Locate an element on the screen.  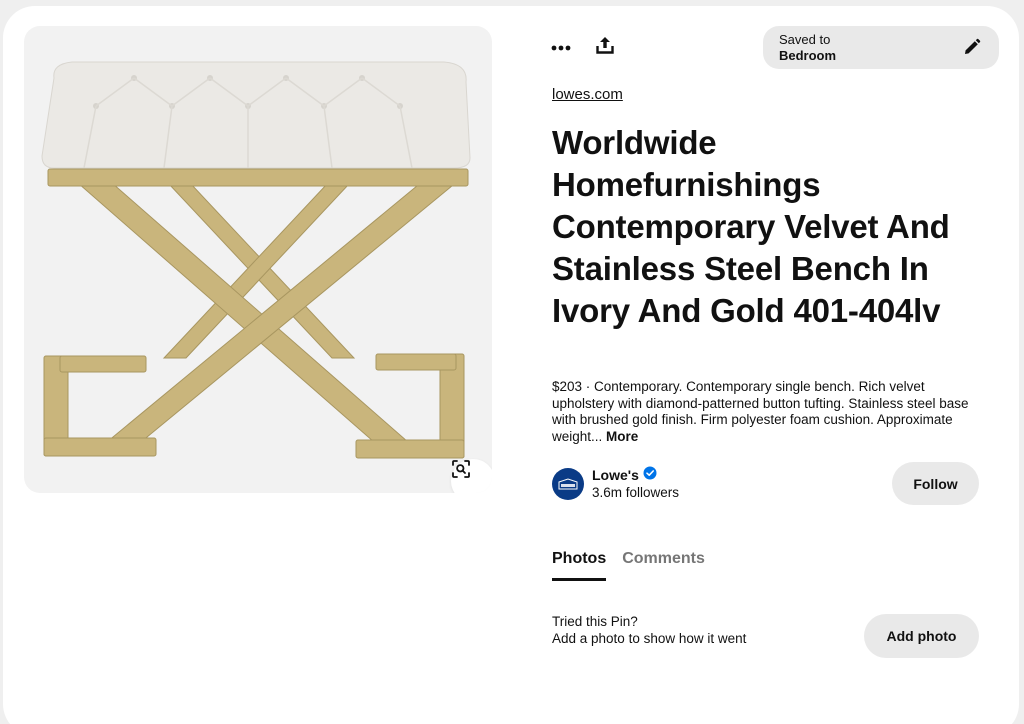
lowes-logo-icon is located at coordinates (568, 483).